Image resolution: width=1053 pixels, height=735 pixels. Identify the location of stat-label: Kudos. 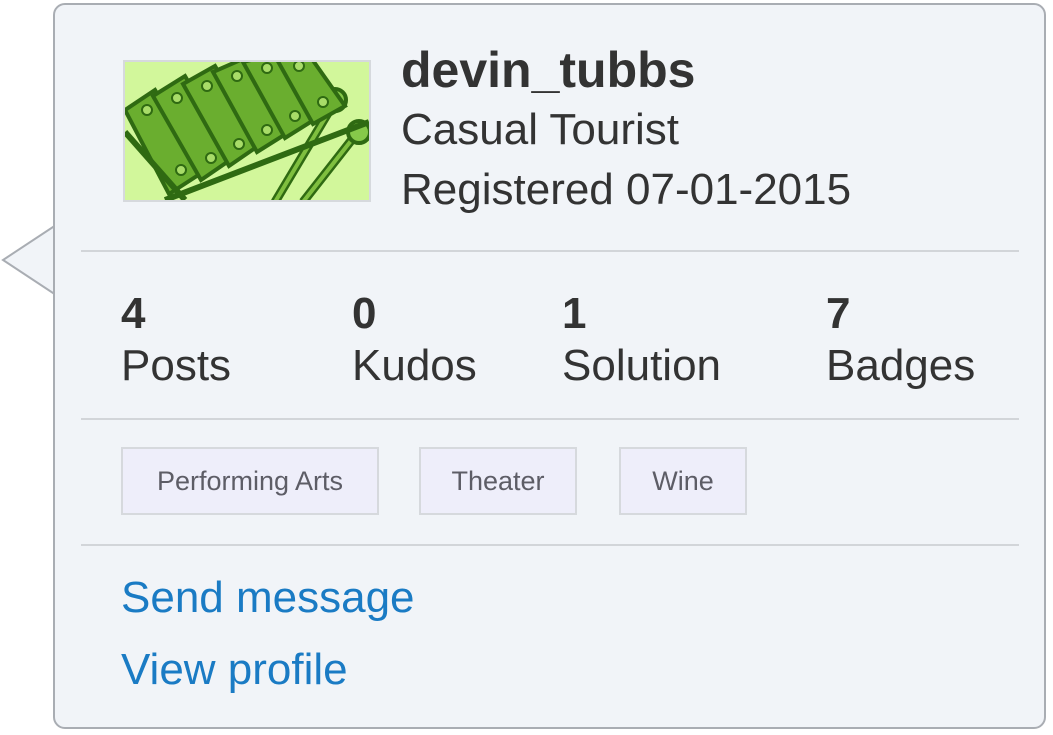
(414, 365).